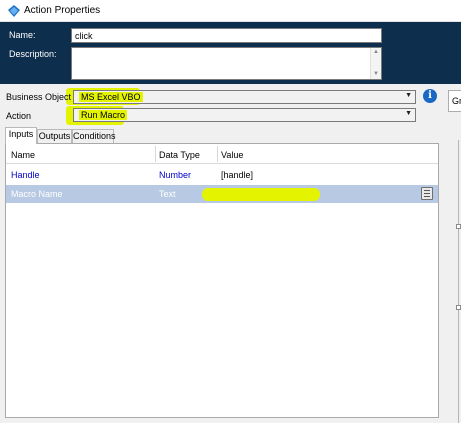  Describe the element at coordinates (167, 194) in the screenshot. I see `parameter-data-type: Text` at that location.